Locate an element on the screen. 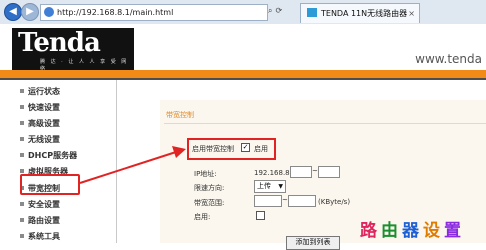 The height and width of the screenshot is (250, 486). arrow-head is located at coordinates (179, 152).